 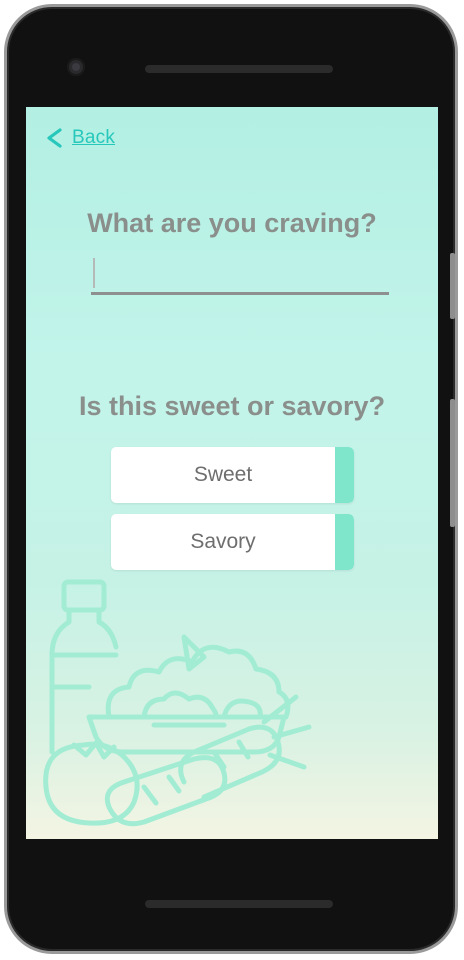 What do you see at coordinates (239, 69) in the screenshot?
I see `earpiece-speaker` at bounding box center [239, 69].